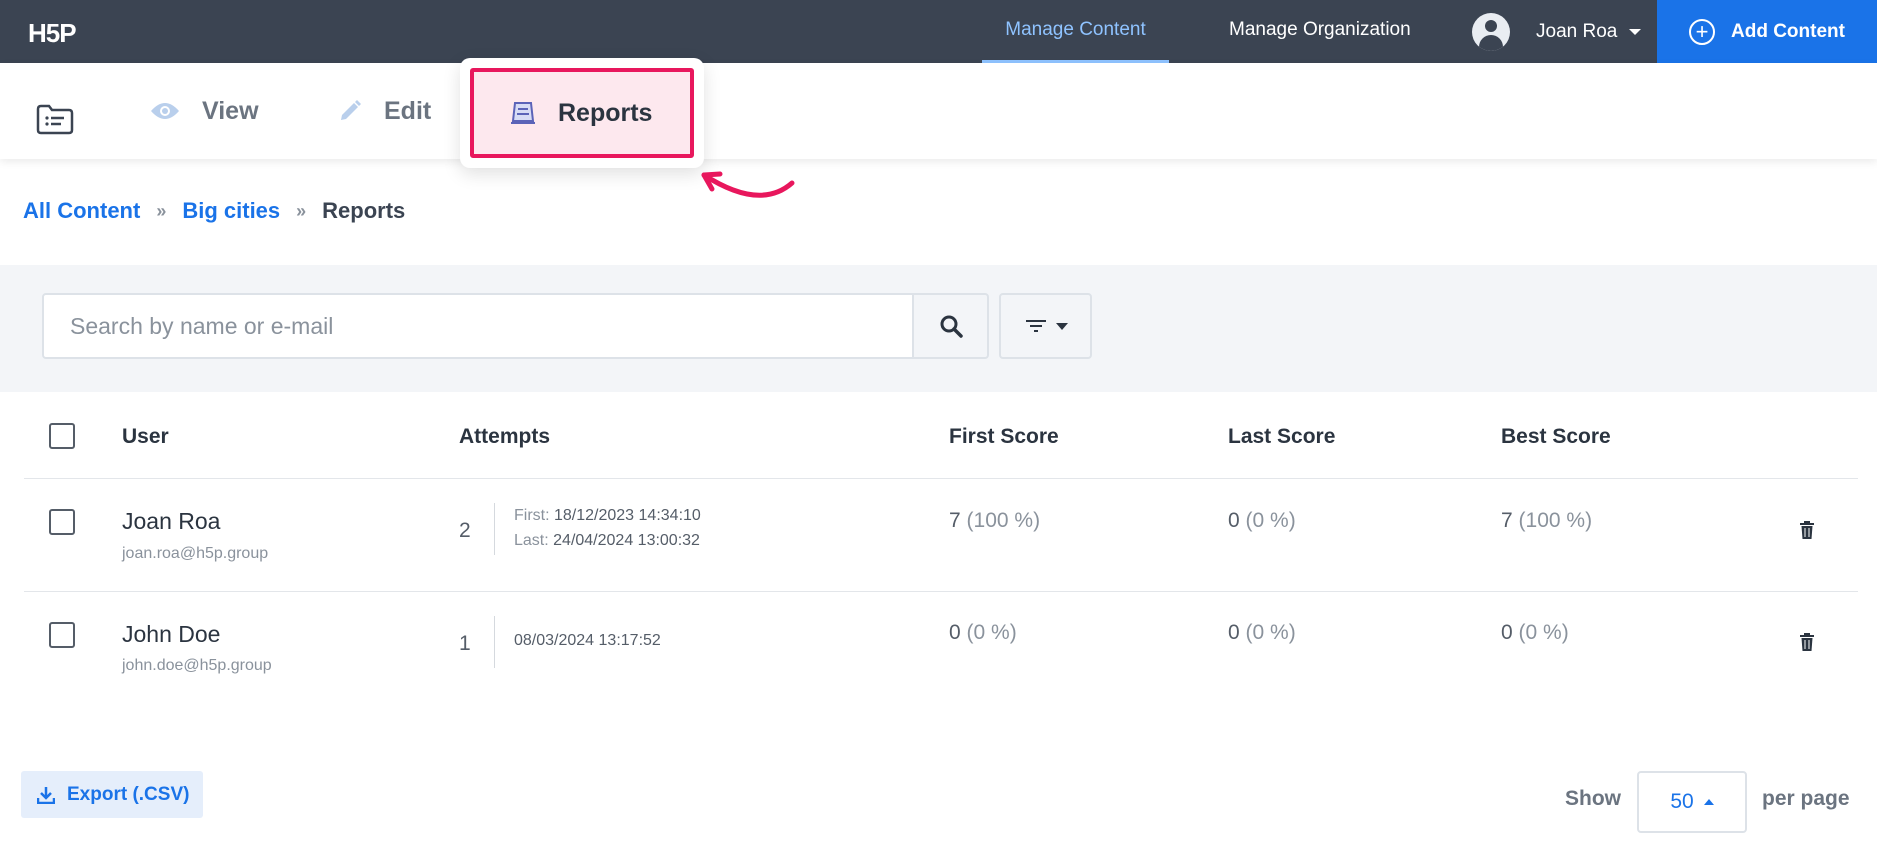 The height and width of the screenshot is (853, 1877). Describe the element at coordinates (941, 478) in the screenshot. I see `header-divider` at that location.